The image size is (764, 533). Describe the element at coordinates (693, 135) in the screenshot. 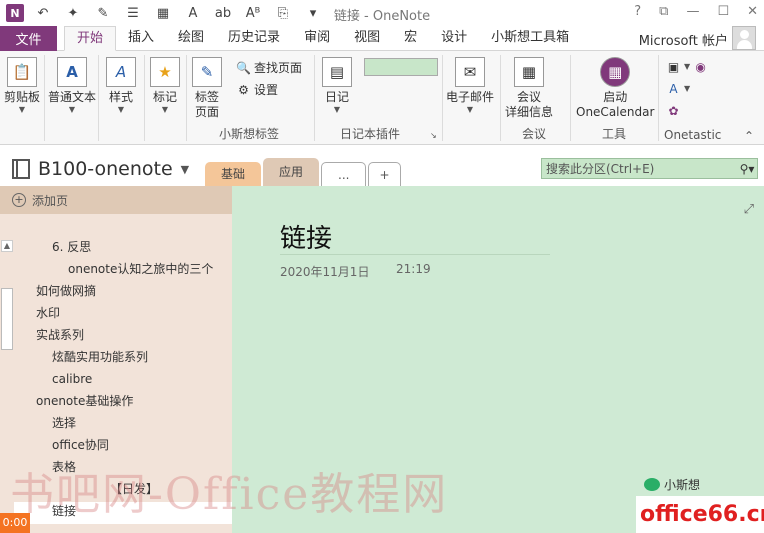

I see `group-label-onetastic: Onetastic` at that location.